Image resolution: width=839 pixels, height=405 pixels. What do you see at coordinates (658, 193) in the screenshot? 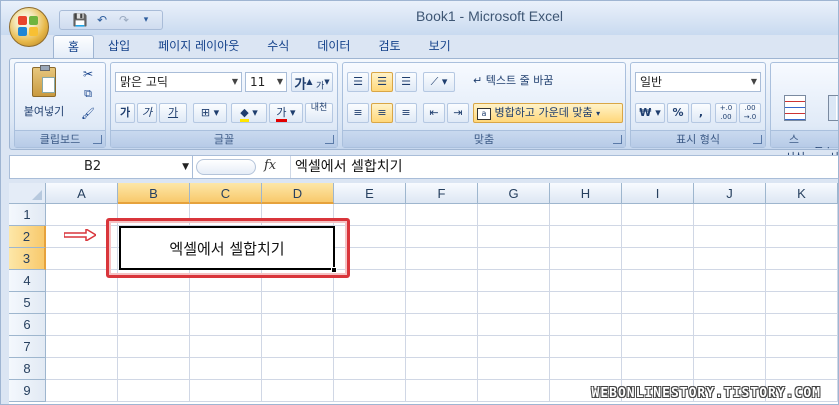
I see `column-header-i: I` at bounding box center [658, 193].